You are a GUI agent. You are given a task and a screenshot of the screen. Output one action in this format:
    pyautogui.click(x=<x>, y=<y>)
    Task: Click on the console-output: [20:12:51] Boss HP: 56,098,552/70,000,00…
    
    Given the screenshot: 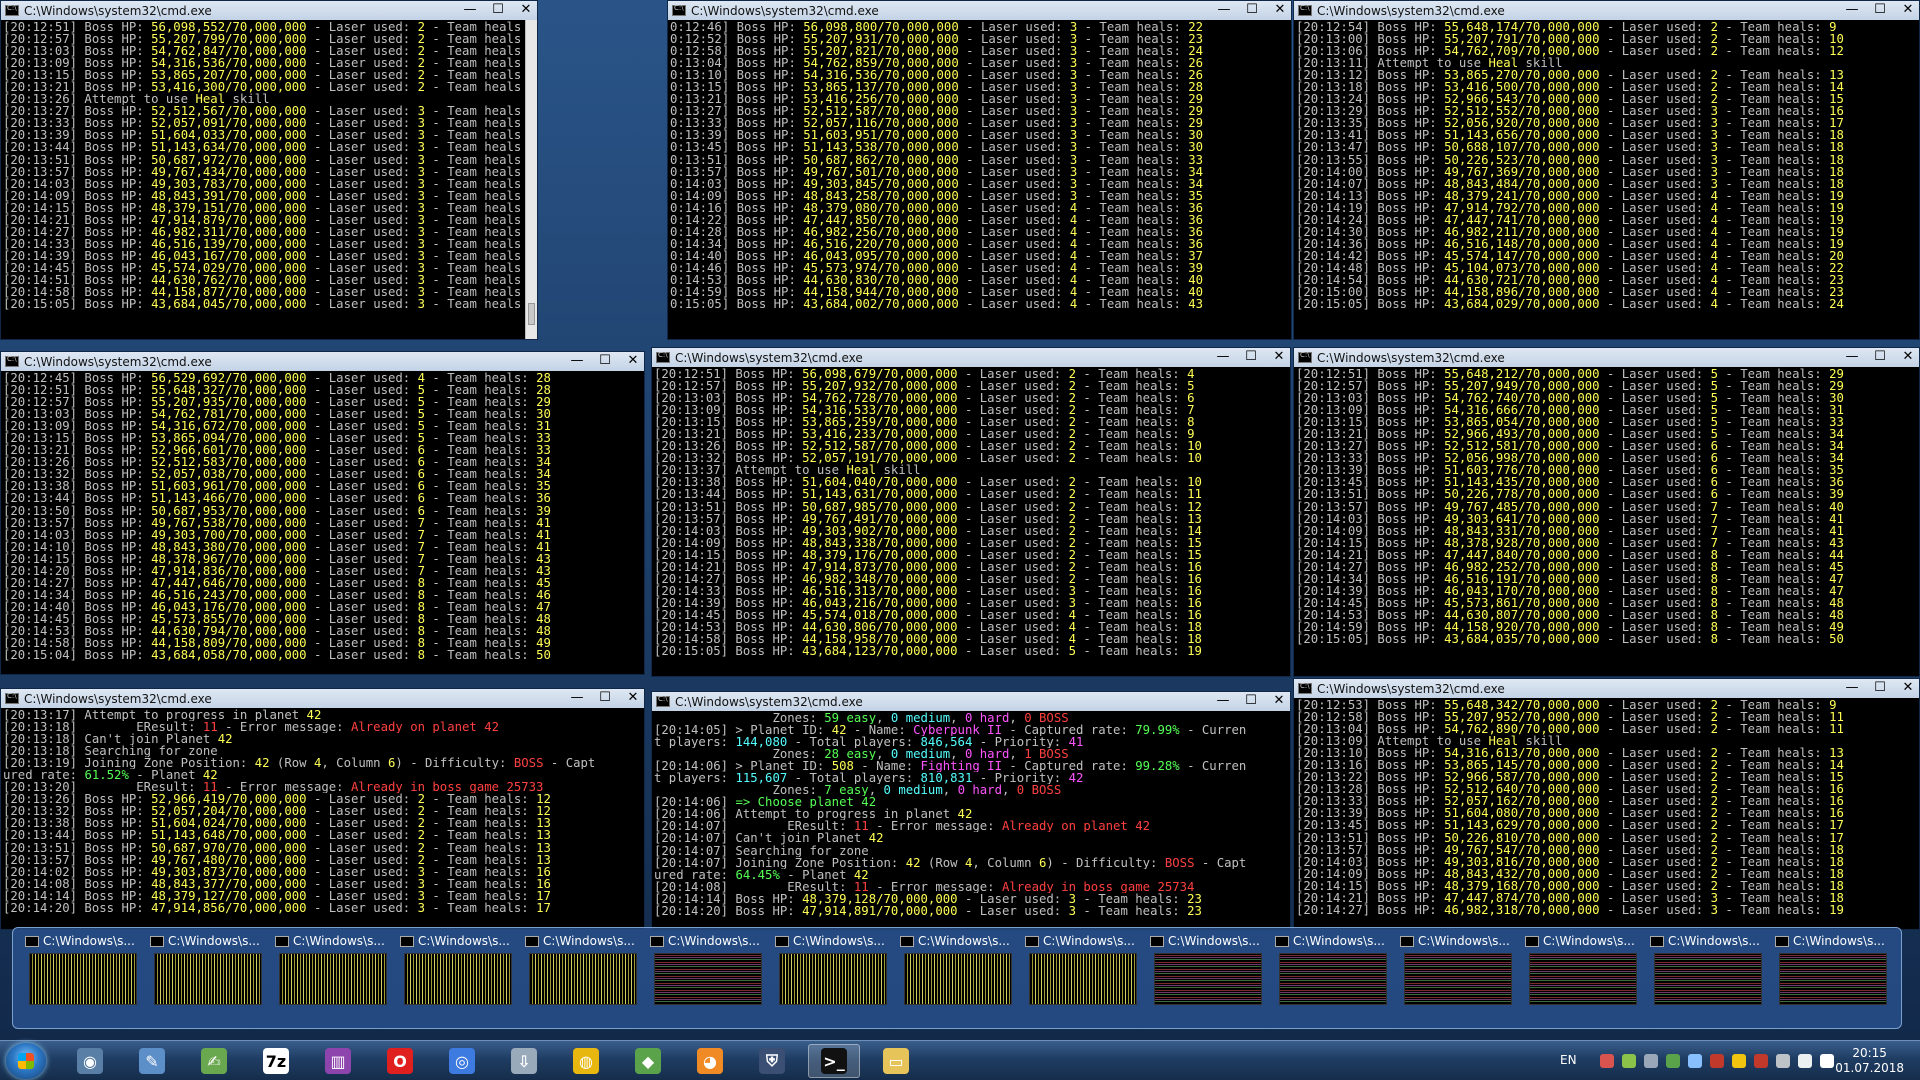 What is the action you would take?
    pyautogui.click(x=263, y=179)
    